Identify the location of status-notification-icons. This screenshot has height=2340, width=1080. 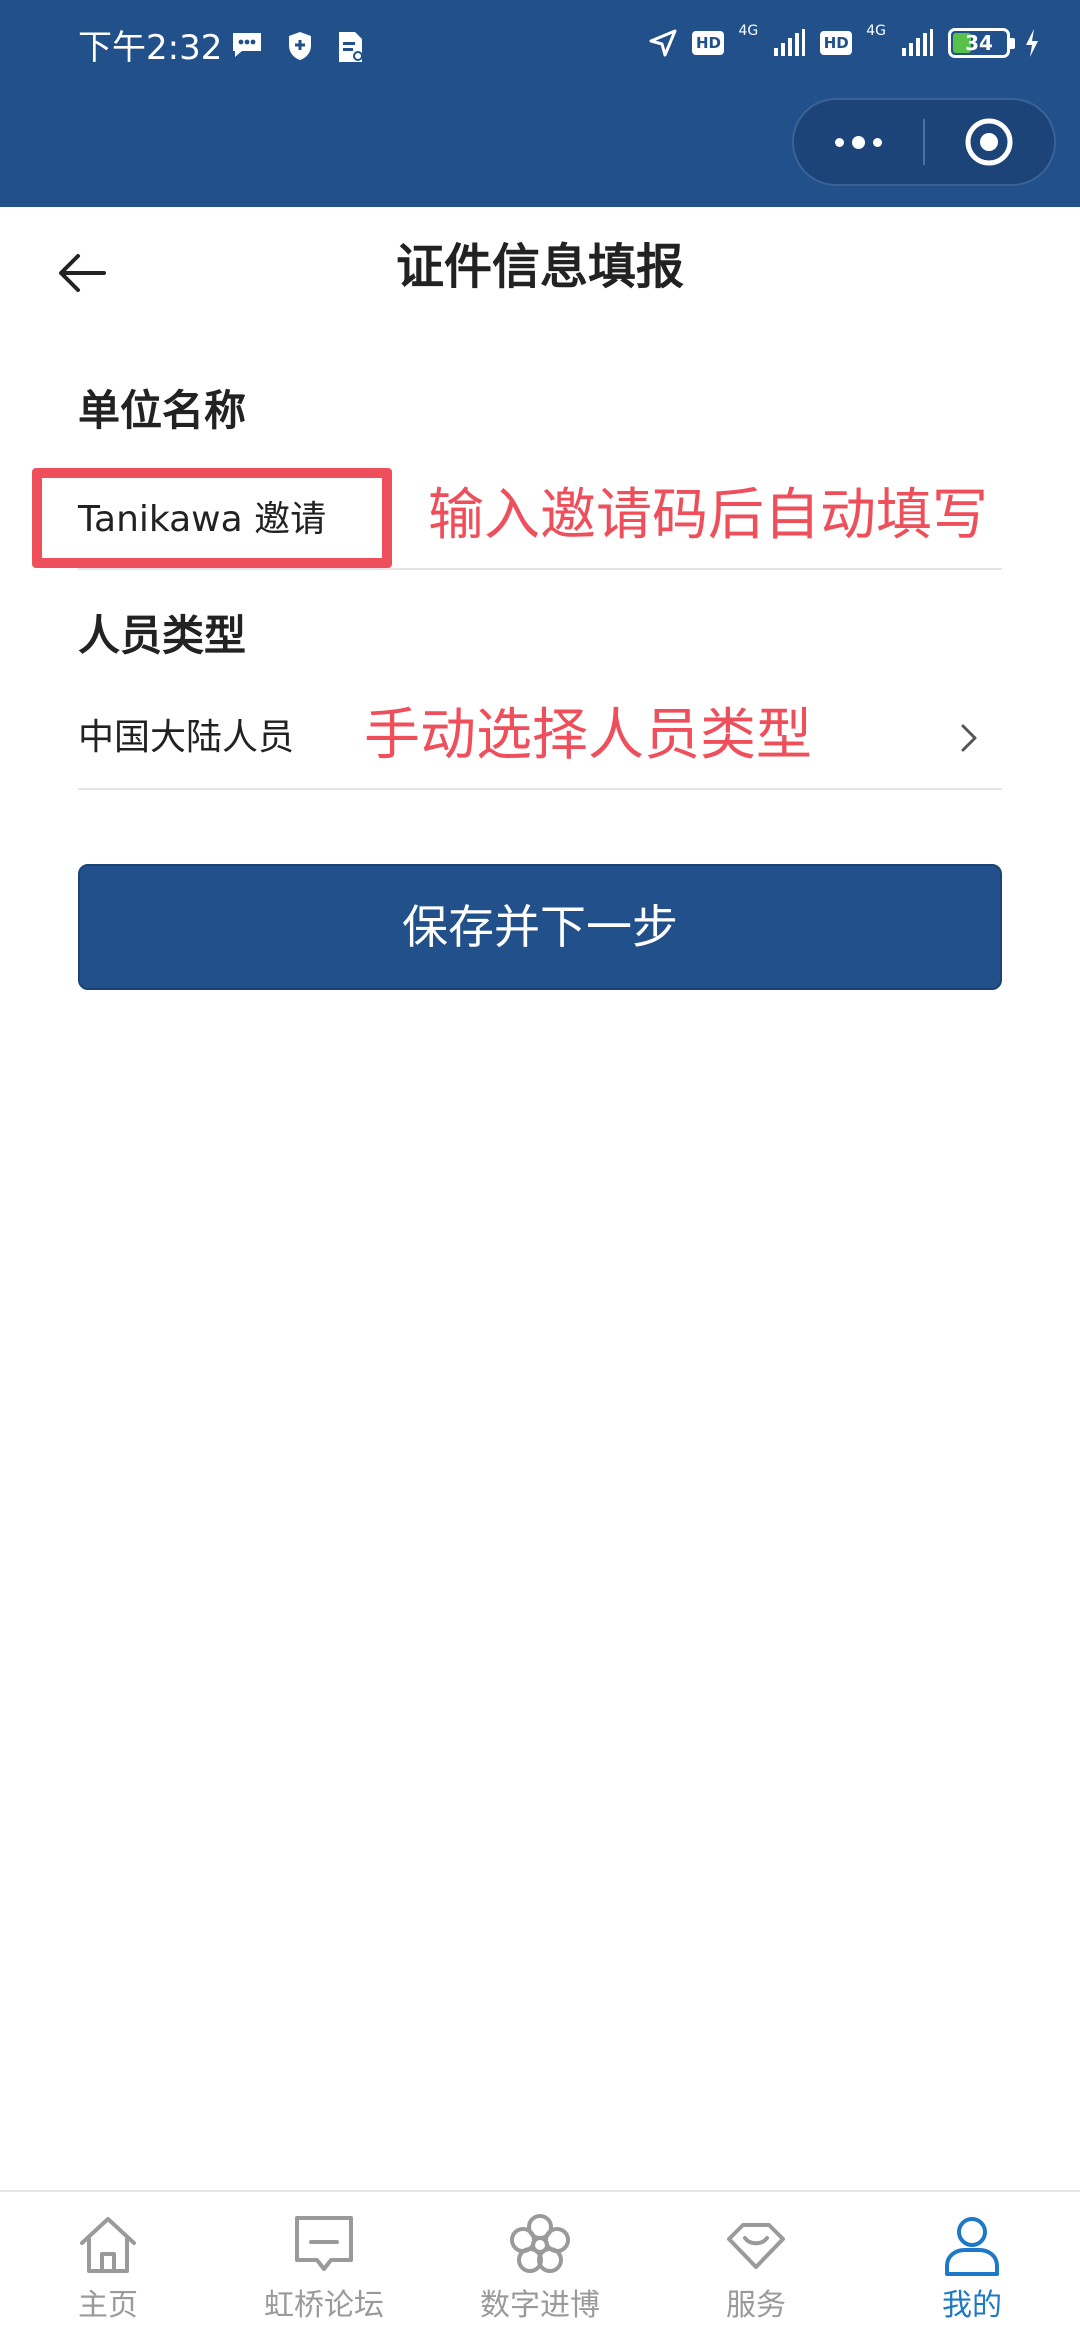
(298, 47).